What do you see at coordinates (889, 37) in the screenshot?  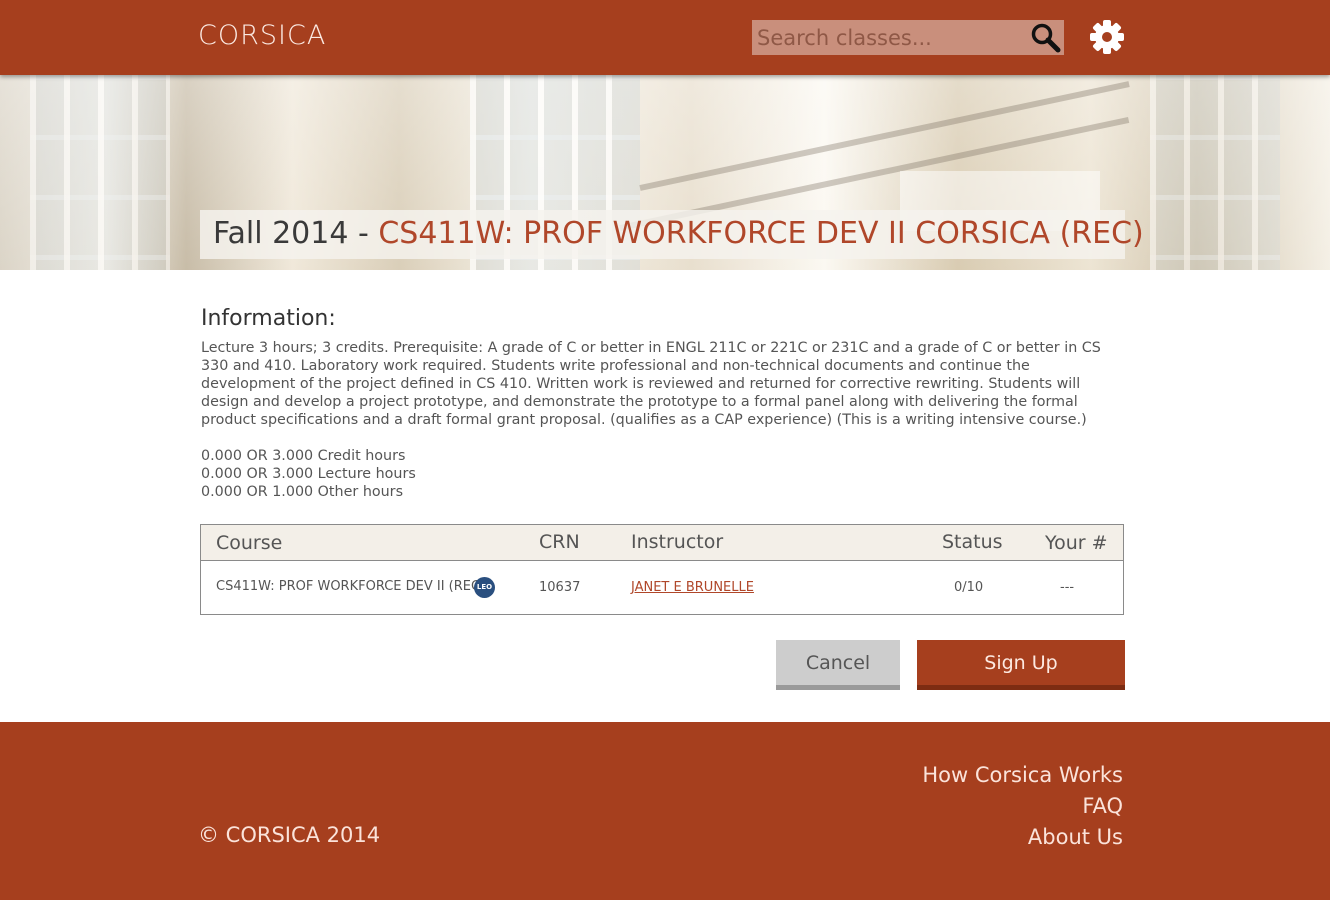 I see `search-input` at bounding box center [889, 37].